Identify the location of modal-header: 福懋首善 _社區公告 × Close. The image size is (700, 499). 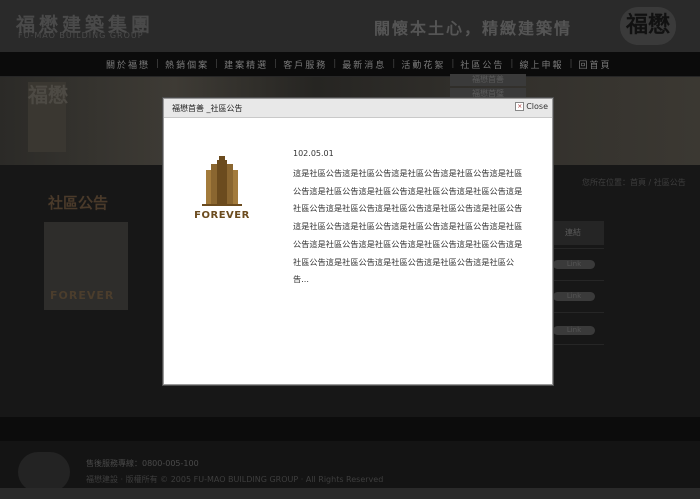
(358, 108).